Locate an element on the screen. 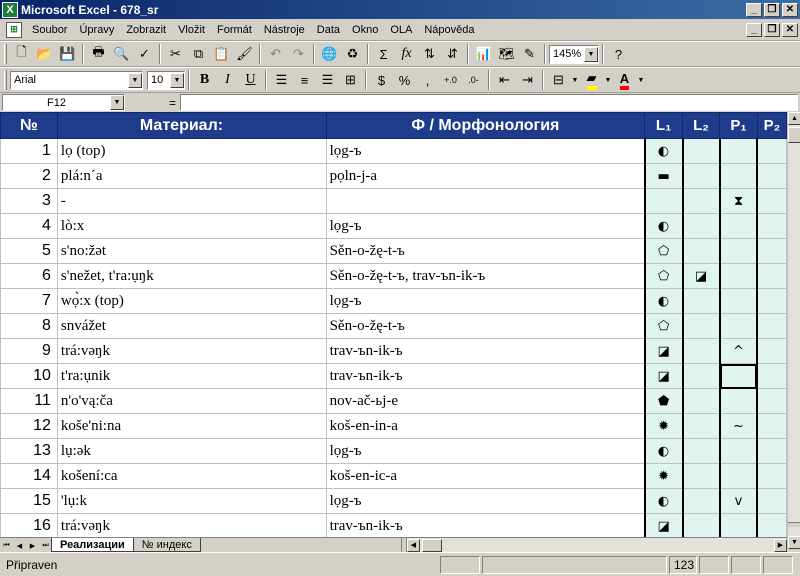 The image size is (800, 576). header-phonology: Ф / Морфонология is located at coordinates (485, 125).